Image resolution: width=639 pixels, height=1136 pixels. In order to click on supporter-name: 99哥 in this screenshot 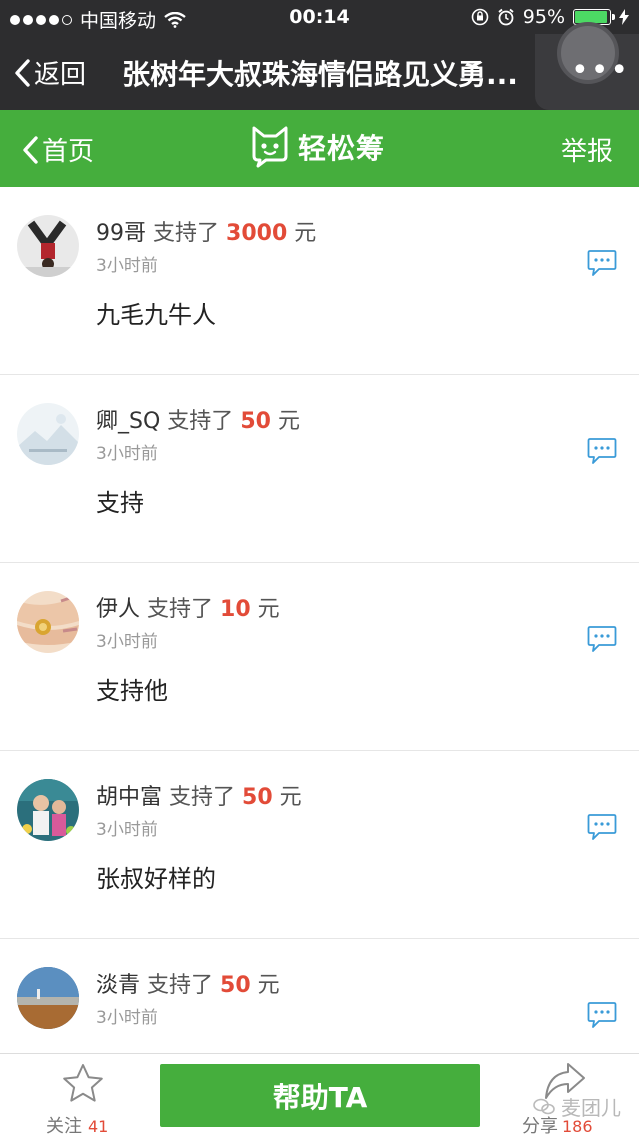, I will do `click(121, 233)`.